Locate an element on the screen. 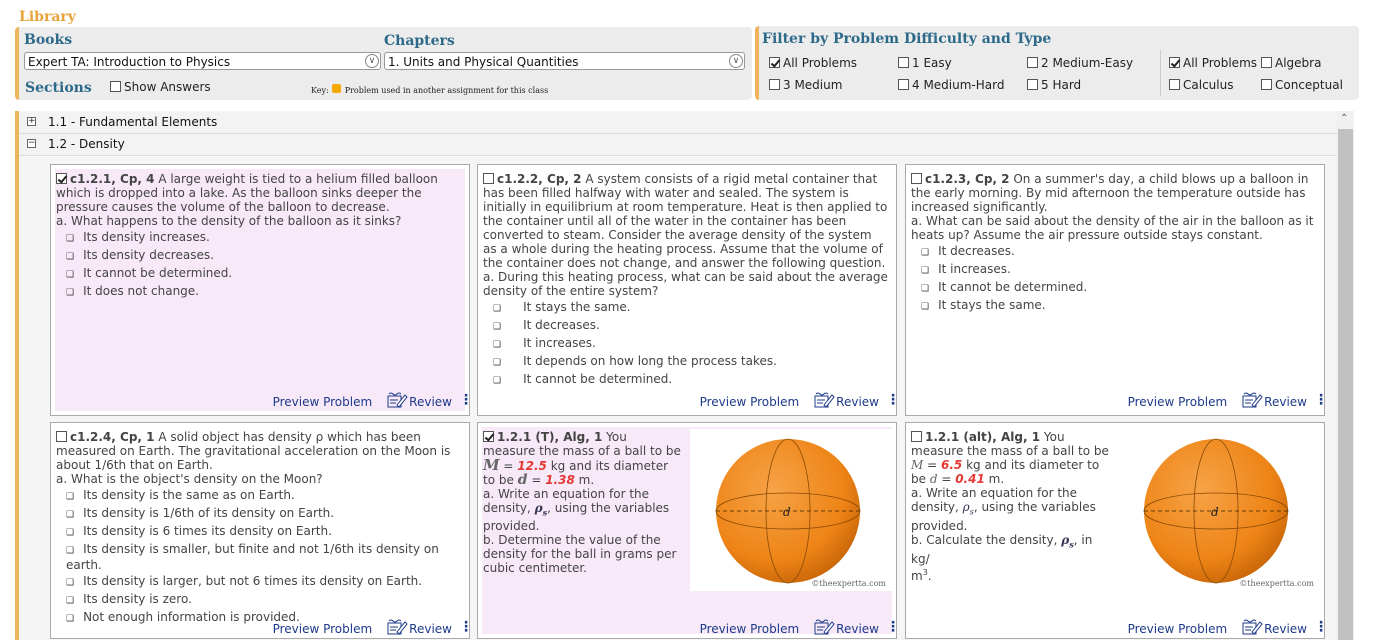  filter-difficulty-3: 3 Medium is located at coordinates (805, 85).